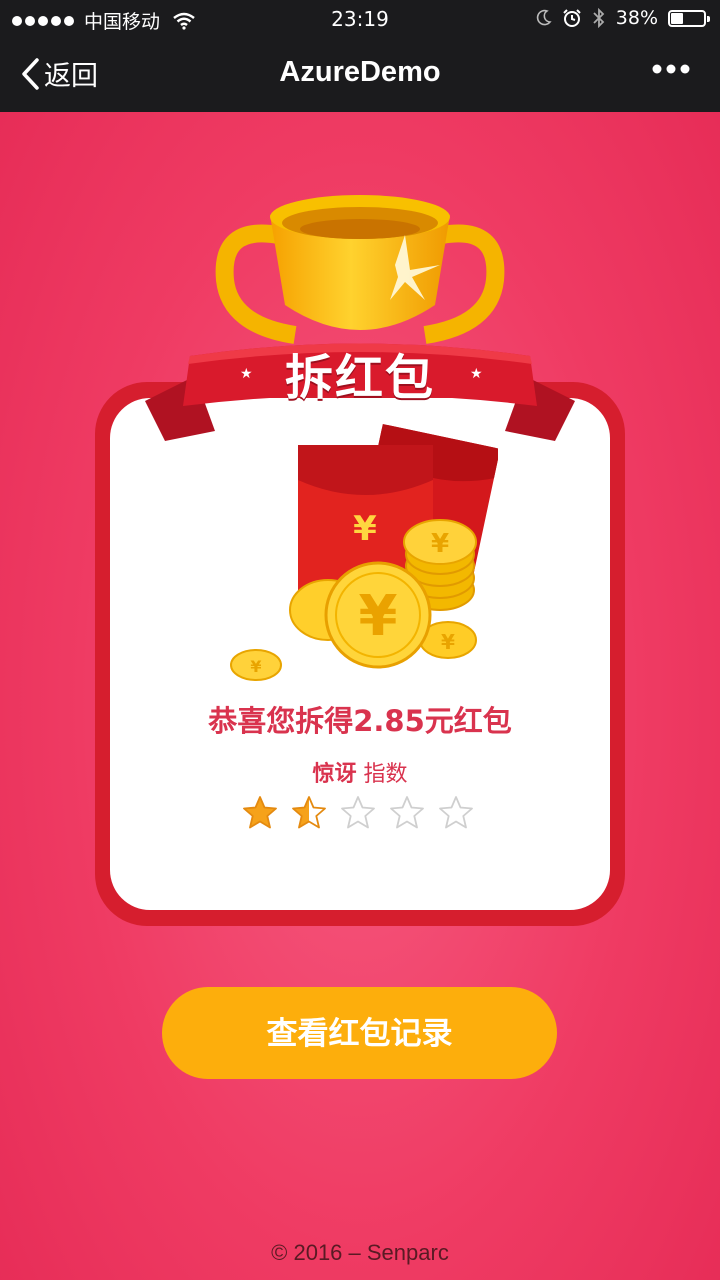 This screenshot has width=720, height=1280. I want to click on surprise-index-label: 惊讶 指数, so click(360, 772).